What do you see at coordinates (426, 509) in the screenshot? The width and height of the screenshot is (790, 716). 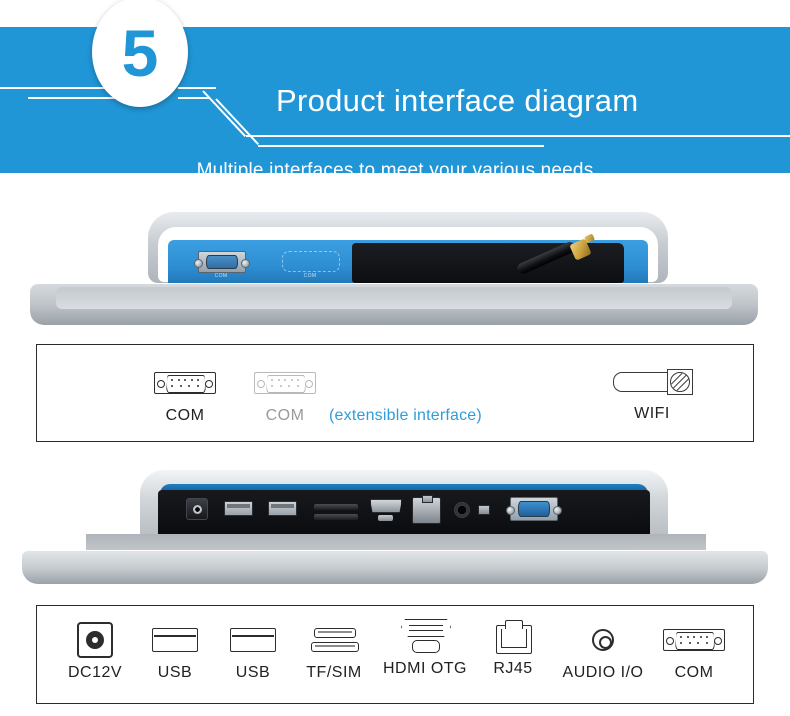 I see `device-rj45-port` at bounding box center [426, 509].